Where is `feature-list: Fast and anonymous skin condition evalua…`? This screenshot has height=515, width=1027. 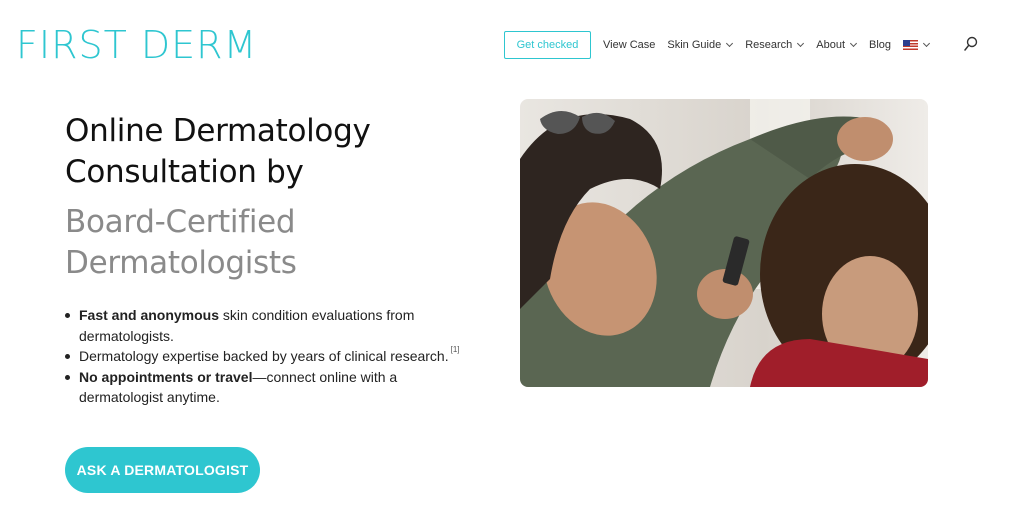 feature-list: Fast and anonymous skin condition evalua… is located at coordinates (275, 356).